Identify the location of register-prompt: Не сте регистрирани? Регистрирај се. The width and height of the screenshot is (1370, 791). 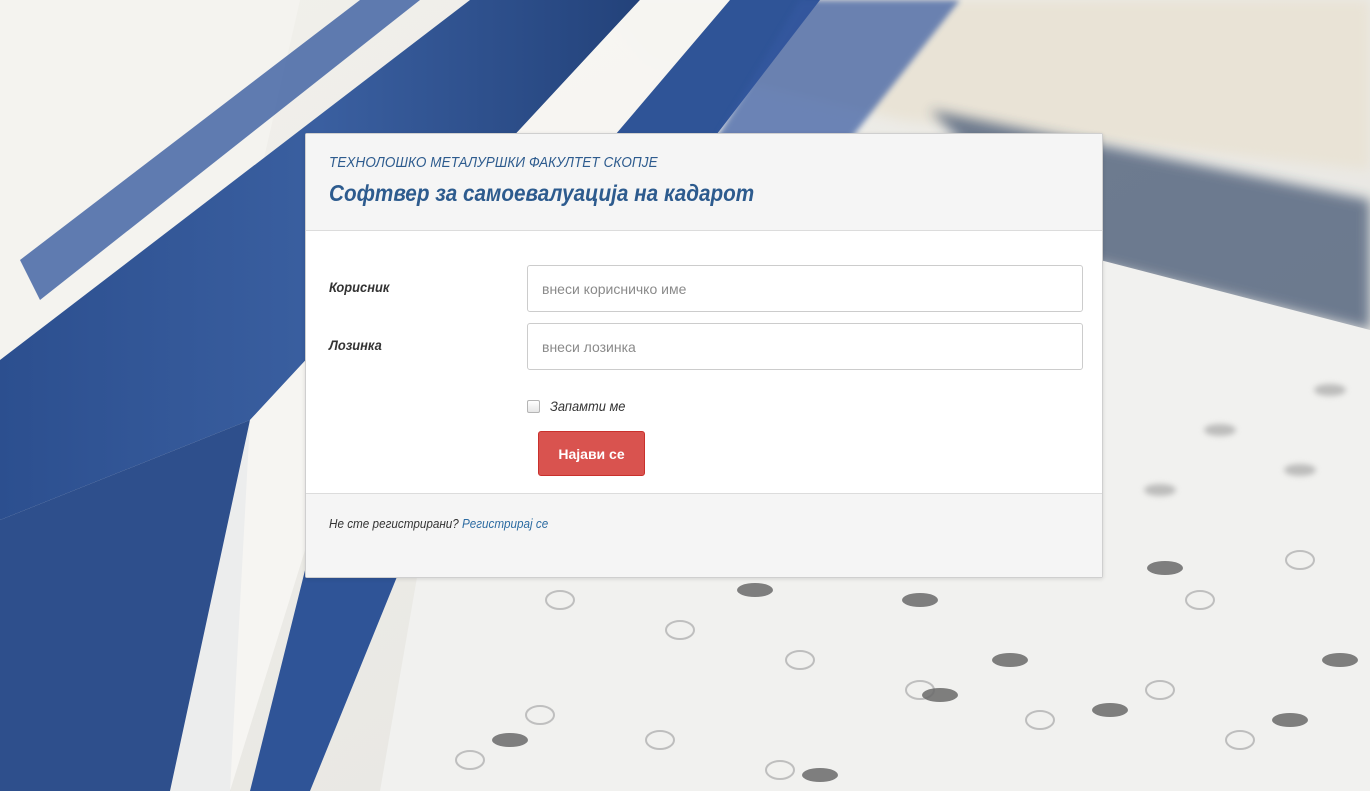
(438, 523).